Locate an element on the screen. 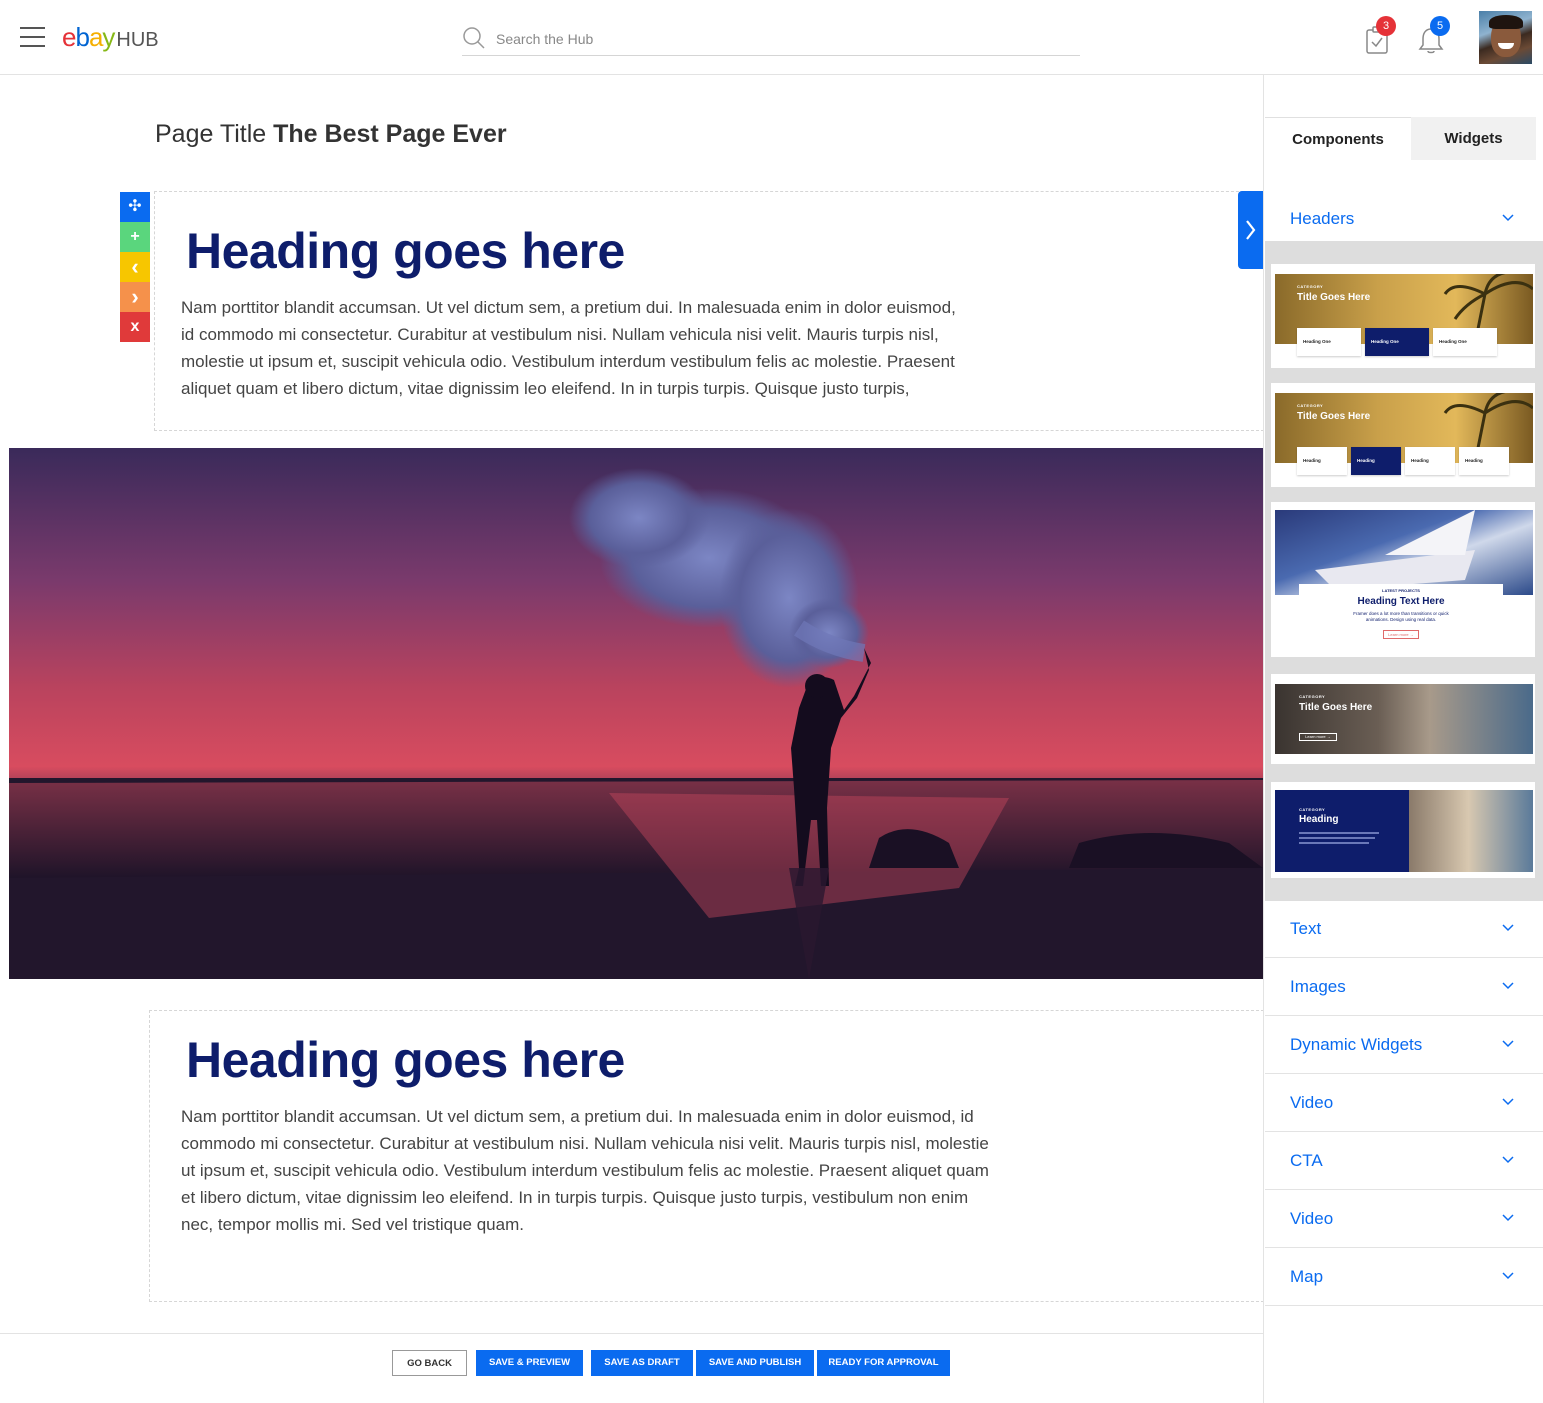 This screenshot has width=1543, height=1403. header-template-5: CATEGORY Heading is located at coordinates (1403, 830).